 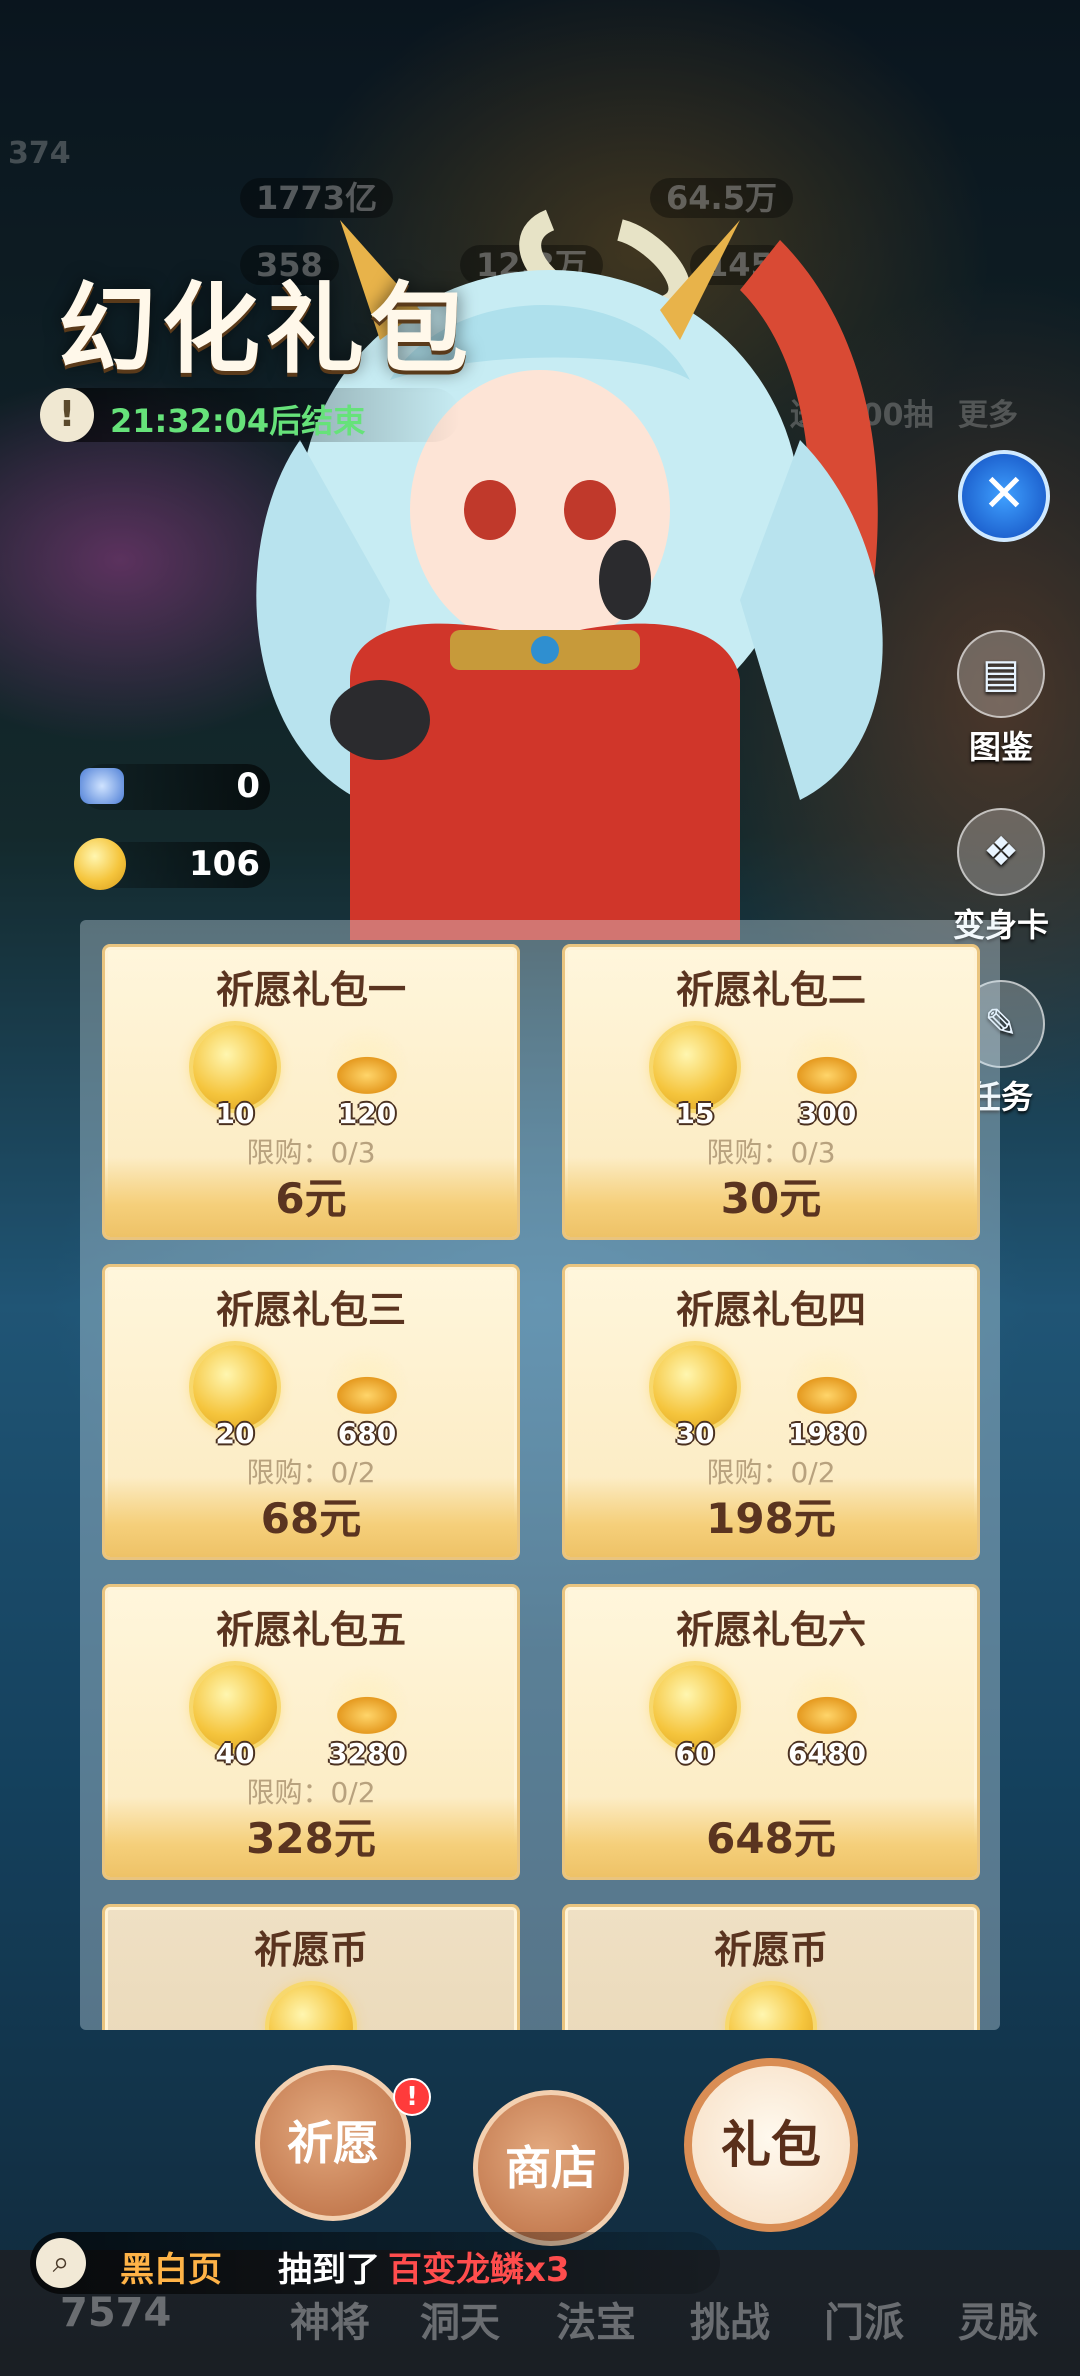 I want to click on pack-name: 祈愿礼包二, so click(x=770, y=990).